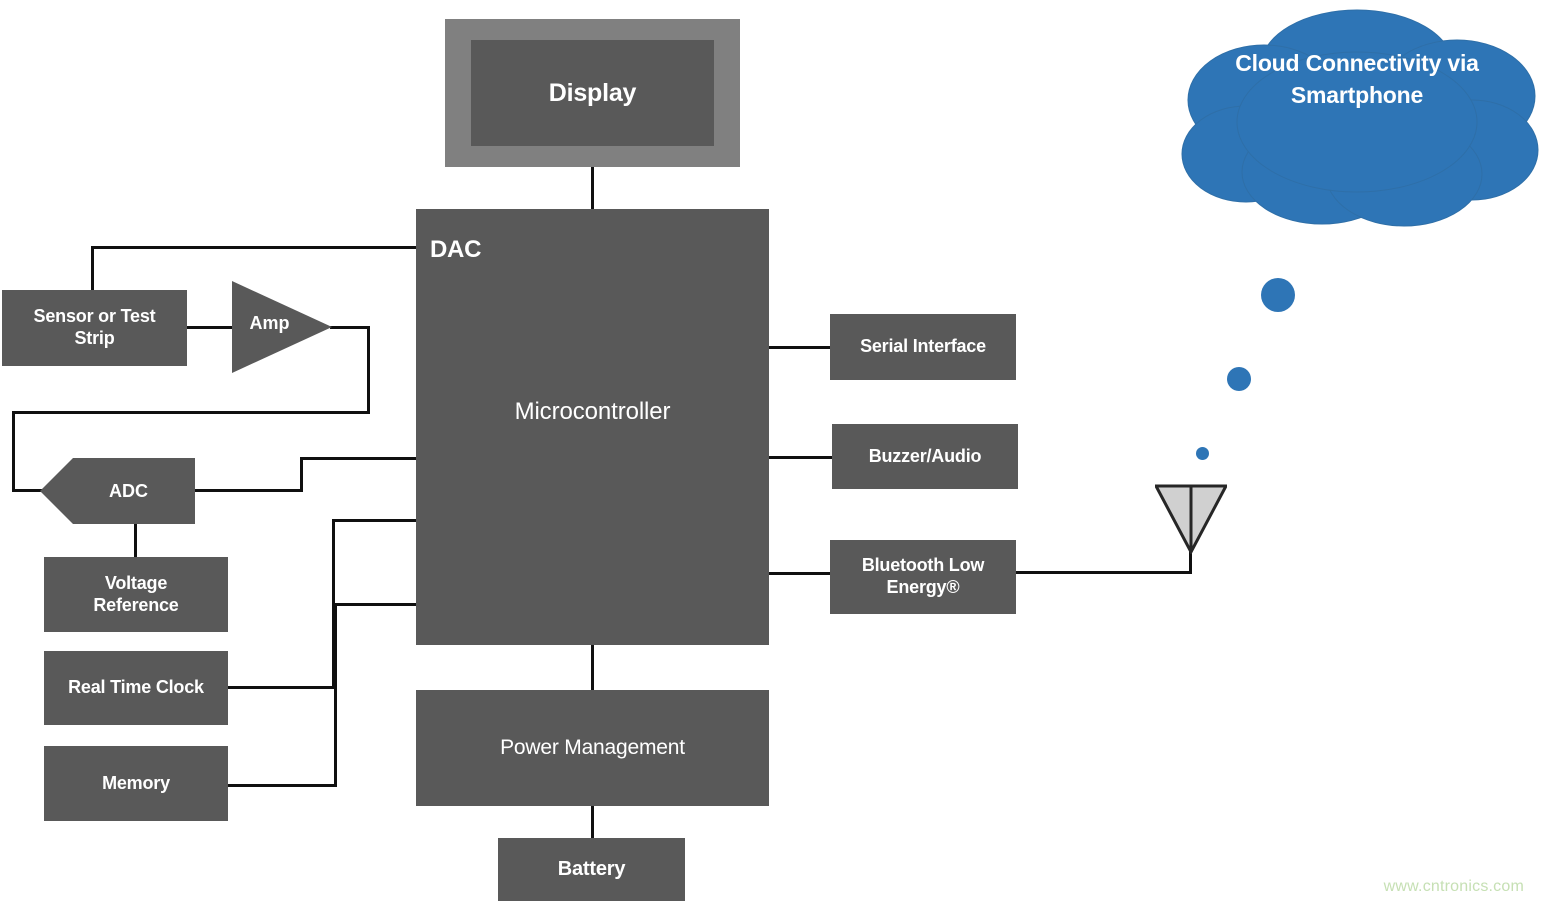 Image resolution: width=1546 pixels, height=908 pixels. What do you see at coordinates (191, 412) in the screenshot?
I see `line-amp-to-left-rail` at bounding box center [191, 412].